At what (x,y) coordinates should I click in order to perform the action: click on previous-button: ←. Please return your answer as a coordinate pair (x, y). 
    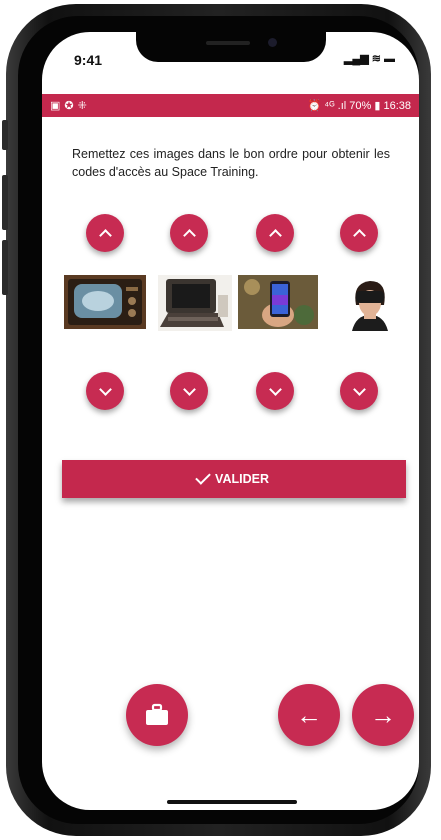
    Looking at the image, I should click on (309, 715).